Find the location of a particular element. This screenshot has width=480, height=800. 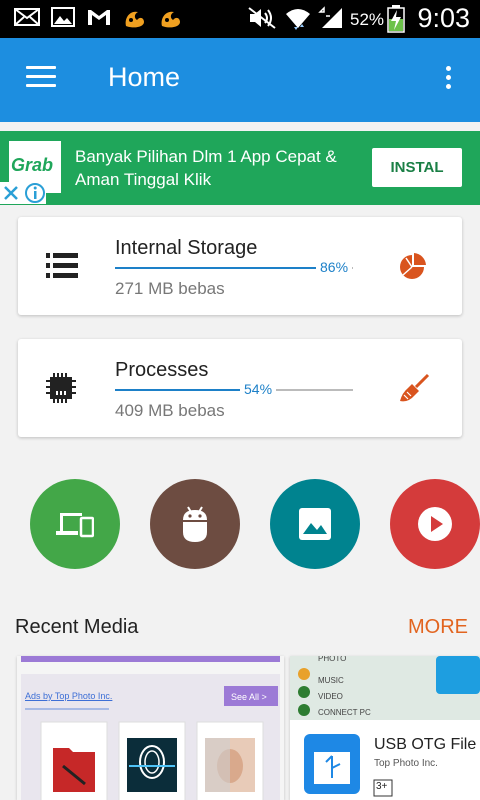

page-title: Home is located at coordinates (144, 77).